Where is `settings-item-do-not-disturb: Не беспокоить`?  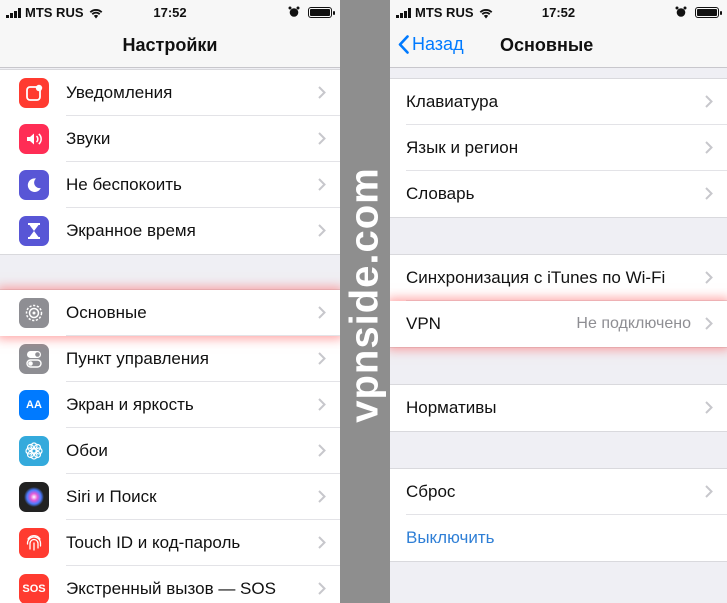 settings-item-do-not-disturb: Не беспокоить is located at coordinates (170, 185).